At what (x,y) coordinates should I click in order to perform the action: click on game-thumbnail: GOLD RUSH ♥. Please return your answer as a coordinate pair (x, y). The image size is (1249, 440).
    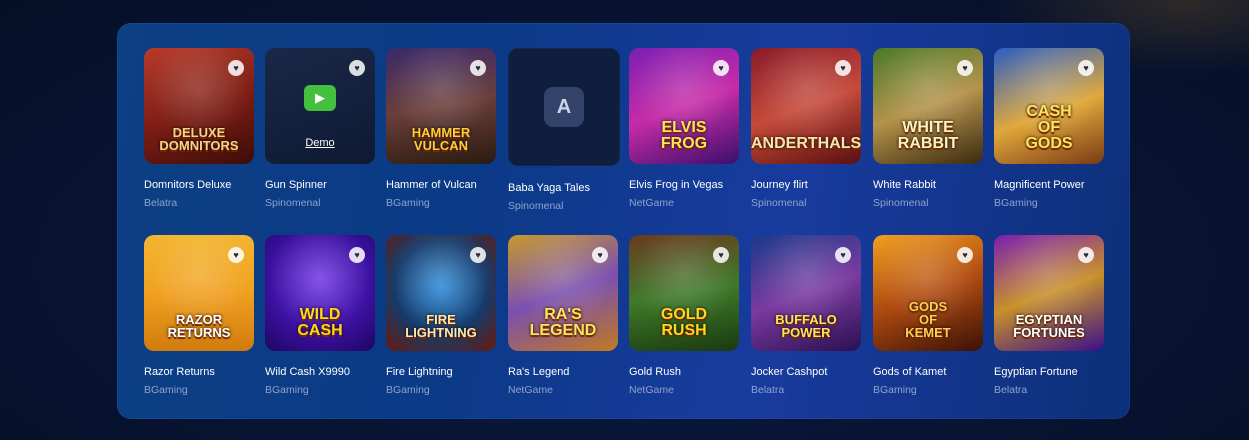
    Looking at the image, I should click on (684, 293).